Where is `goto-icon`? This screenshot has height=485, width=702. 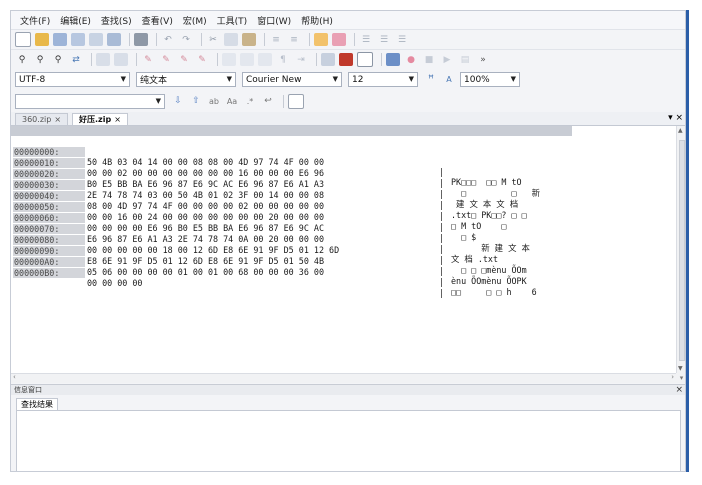 goto-icon is located at coordinates (103, 59).